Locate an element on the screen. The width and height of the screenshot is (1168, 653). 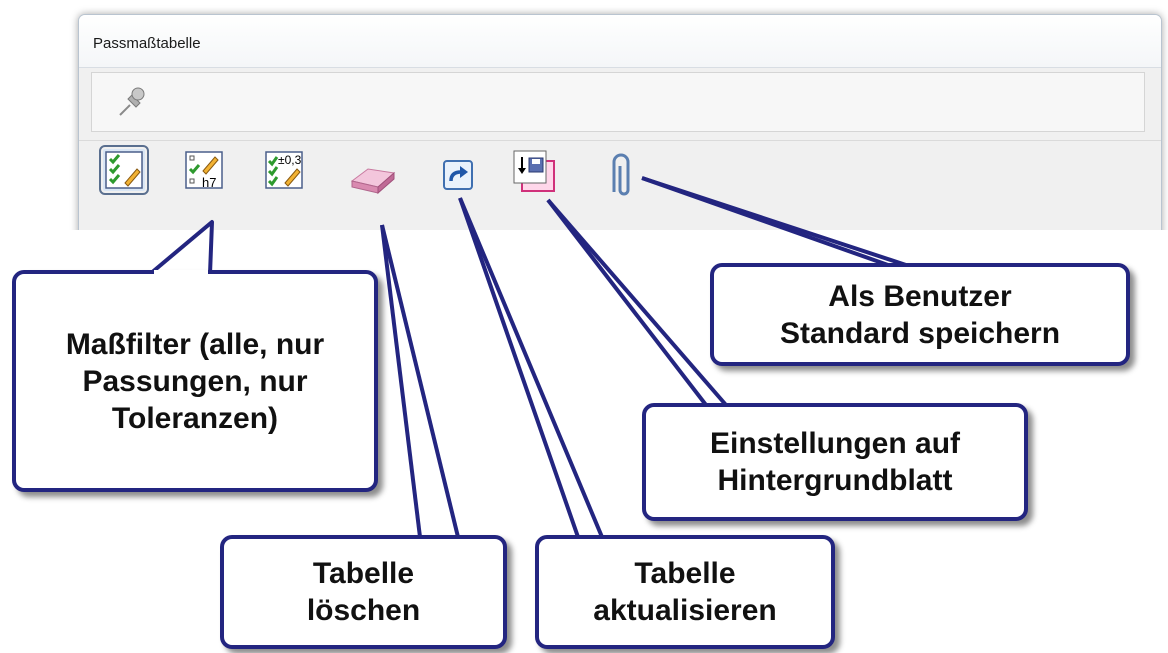
pin-icon is located at coordinates (132, 103).